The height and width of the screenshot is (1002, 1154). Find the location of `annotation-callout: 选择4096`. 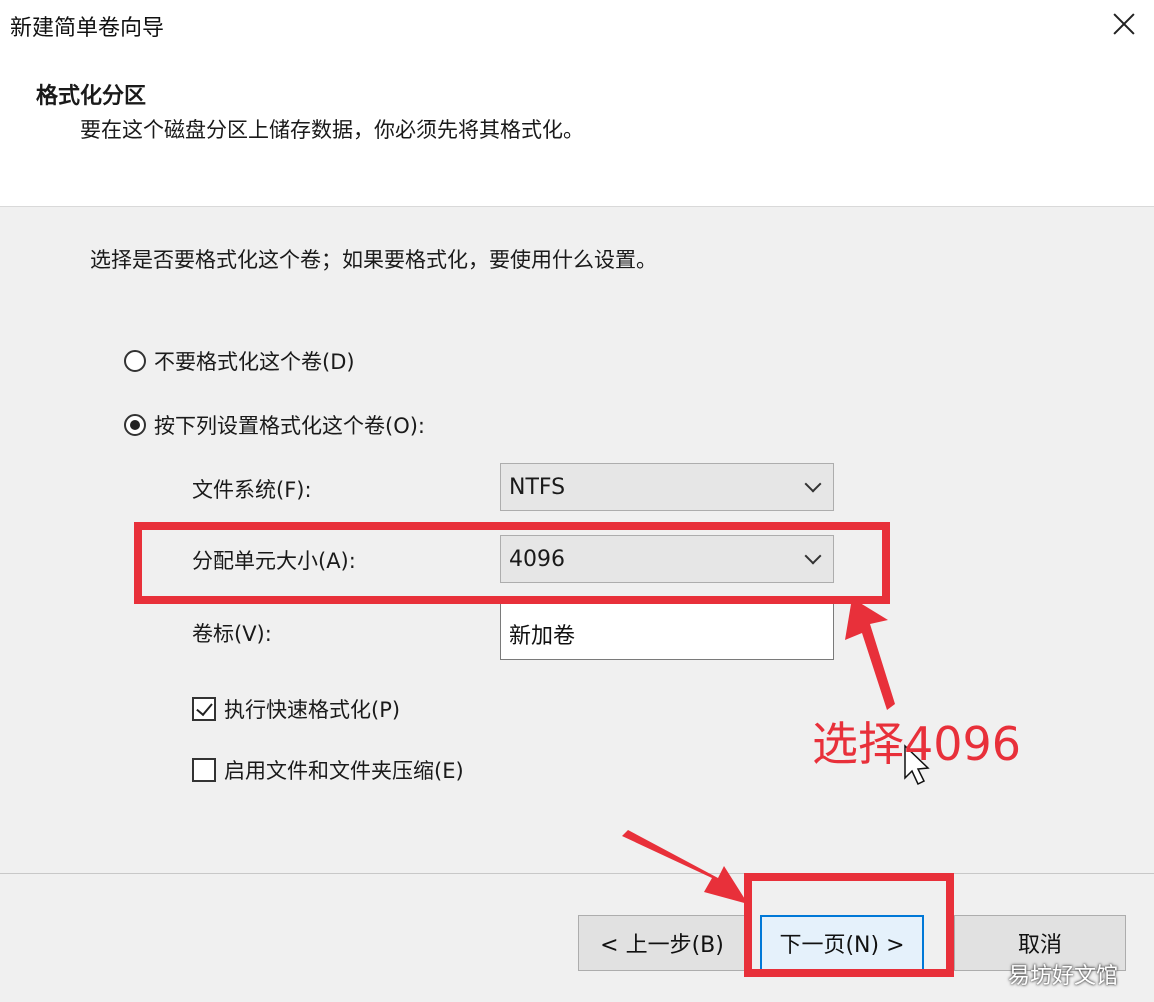

annotation-callout: 选择4096 is located at coordinates (917, 744).